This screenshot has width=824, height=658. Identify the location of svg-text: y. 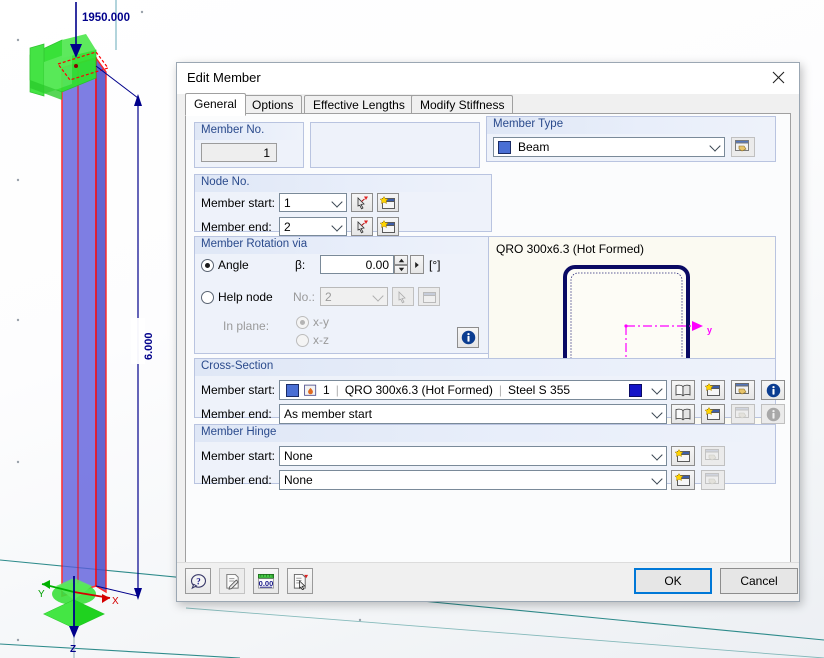
(709, 330).